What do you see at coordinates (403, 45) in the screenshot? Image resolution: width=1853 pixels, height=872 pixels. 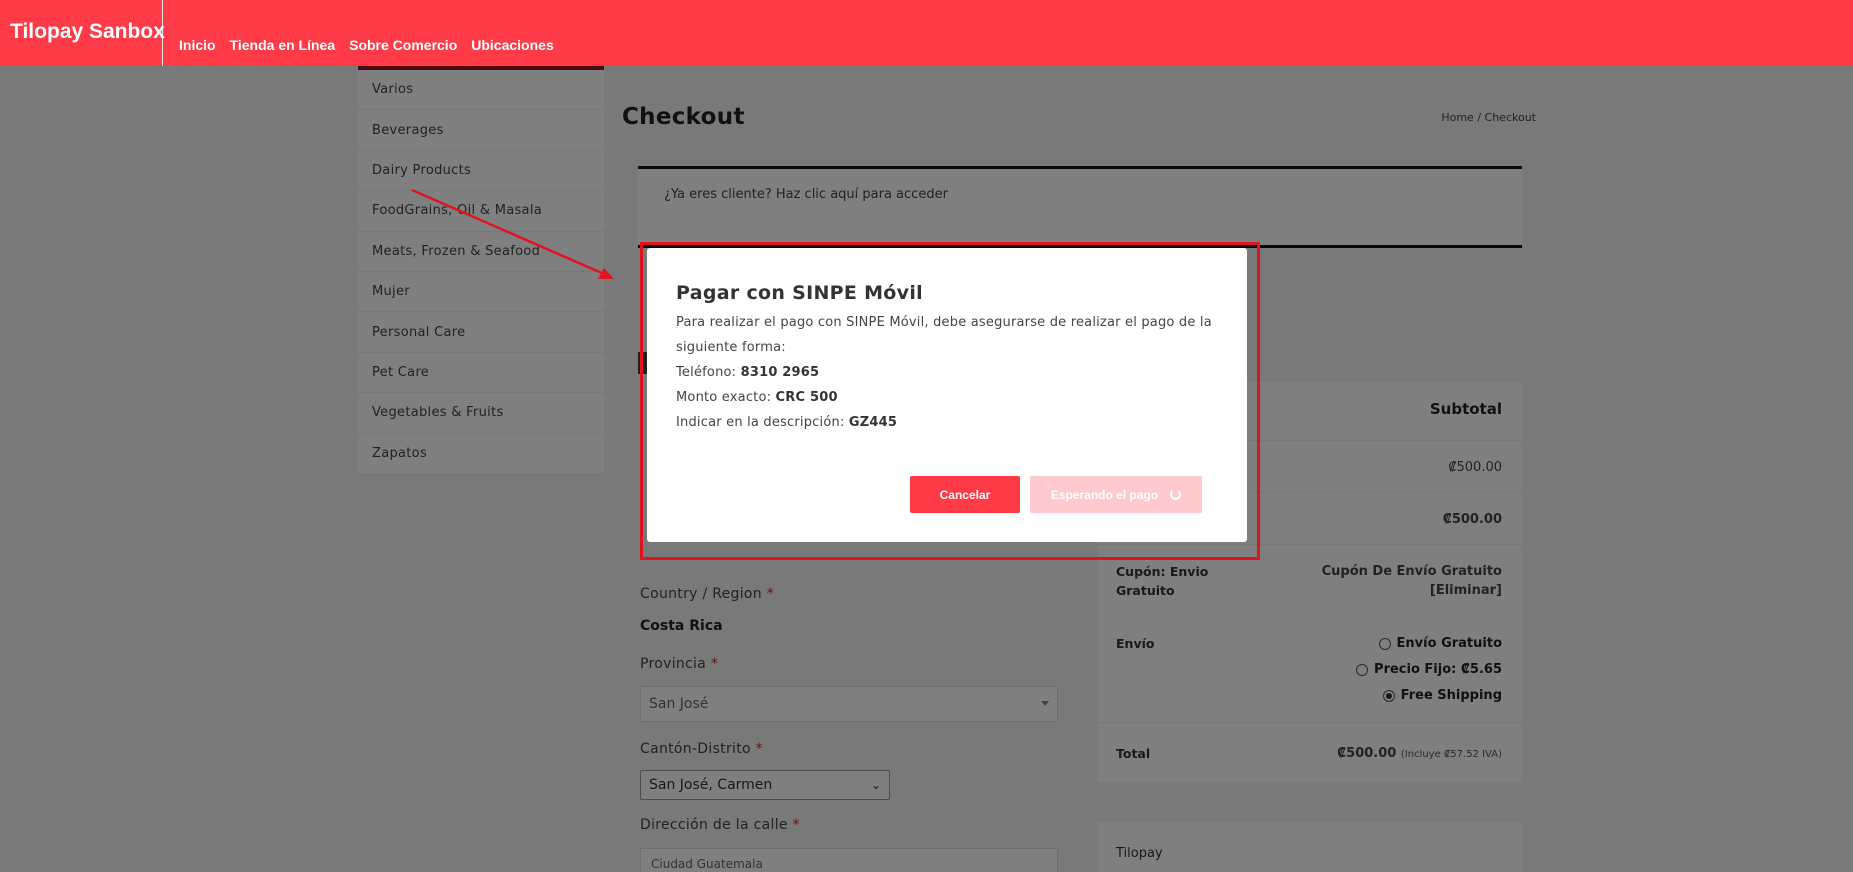 I see `nav-sobre-comercio: Sobre Comercio` at bounding box center [403, 45].